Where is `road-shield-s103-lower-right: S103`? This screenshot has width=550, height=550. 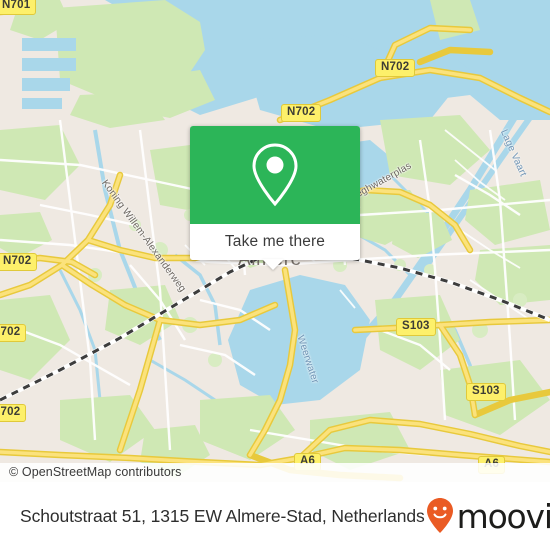 road-shield-s103-lower-right: S103 is located at coordinates (486, 392).